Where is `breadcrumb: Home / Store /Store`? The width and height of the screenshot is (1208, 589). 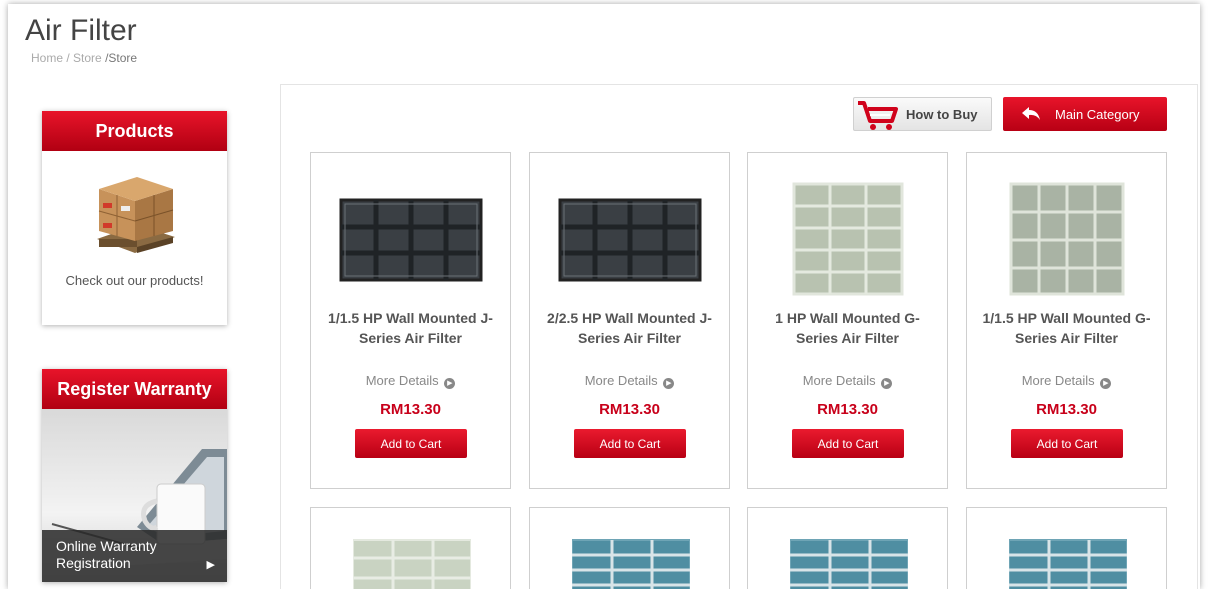
breadcrumb: Home / Store /Store is located at coordinates (84, 58).